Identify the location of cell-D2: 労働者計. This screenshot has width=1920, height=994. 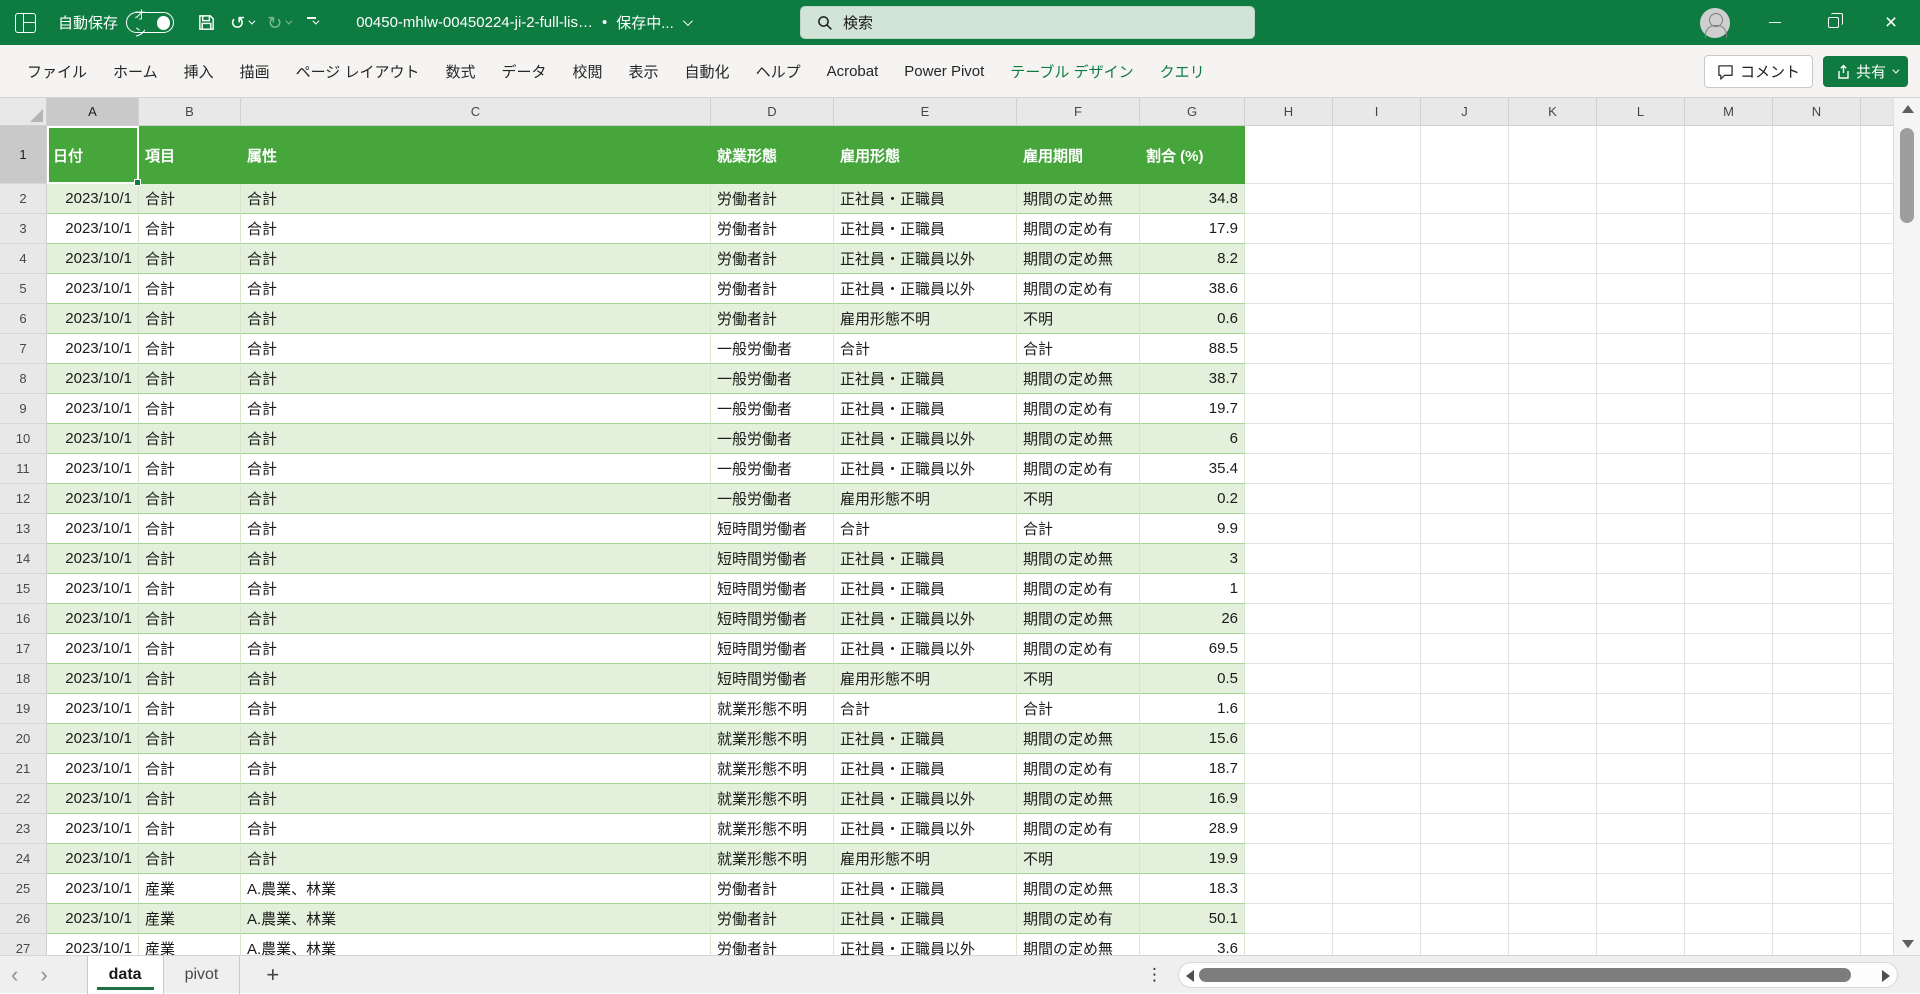
(772, 199).